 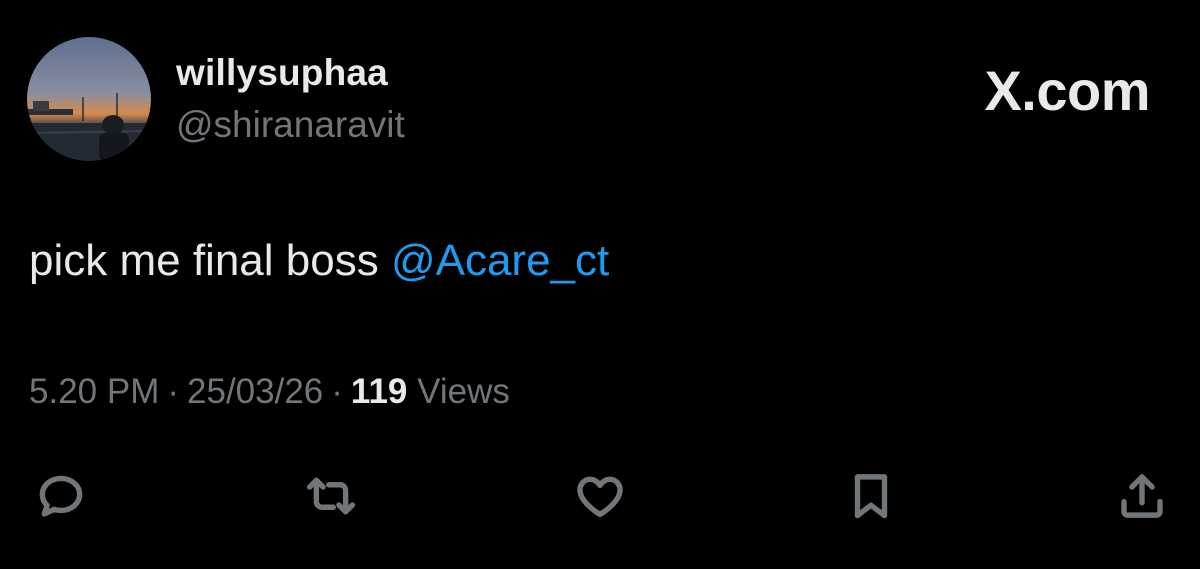 I want to click on like-button, so click(x=600, y=496).